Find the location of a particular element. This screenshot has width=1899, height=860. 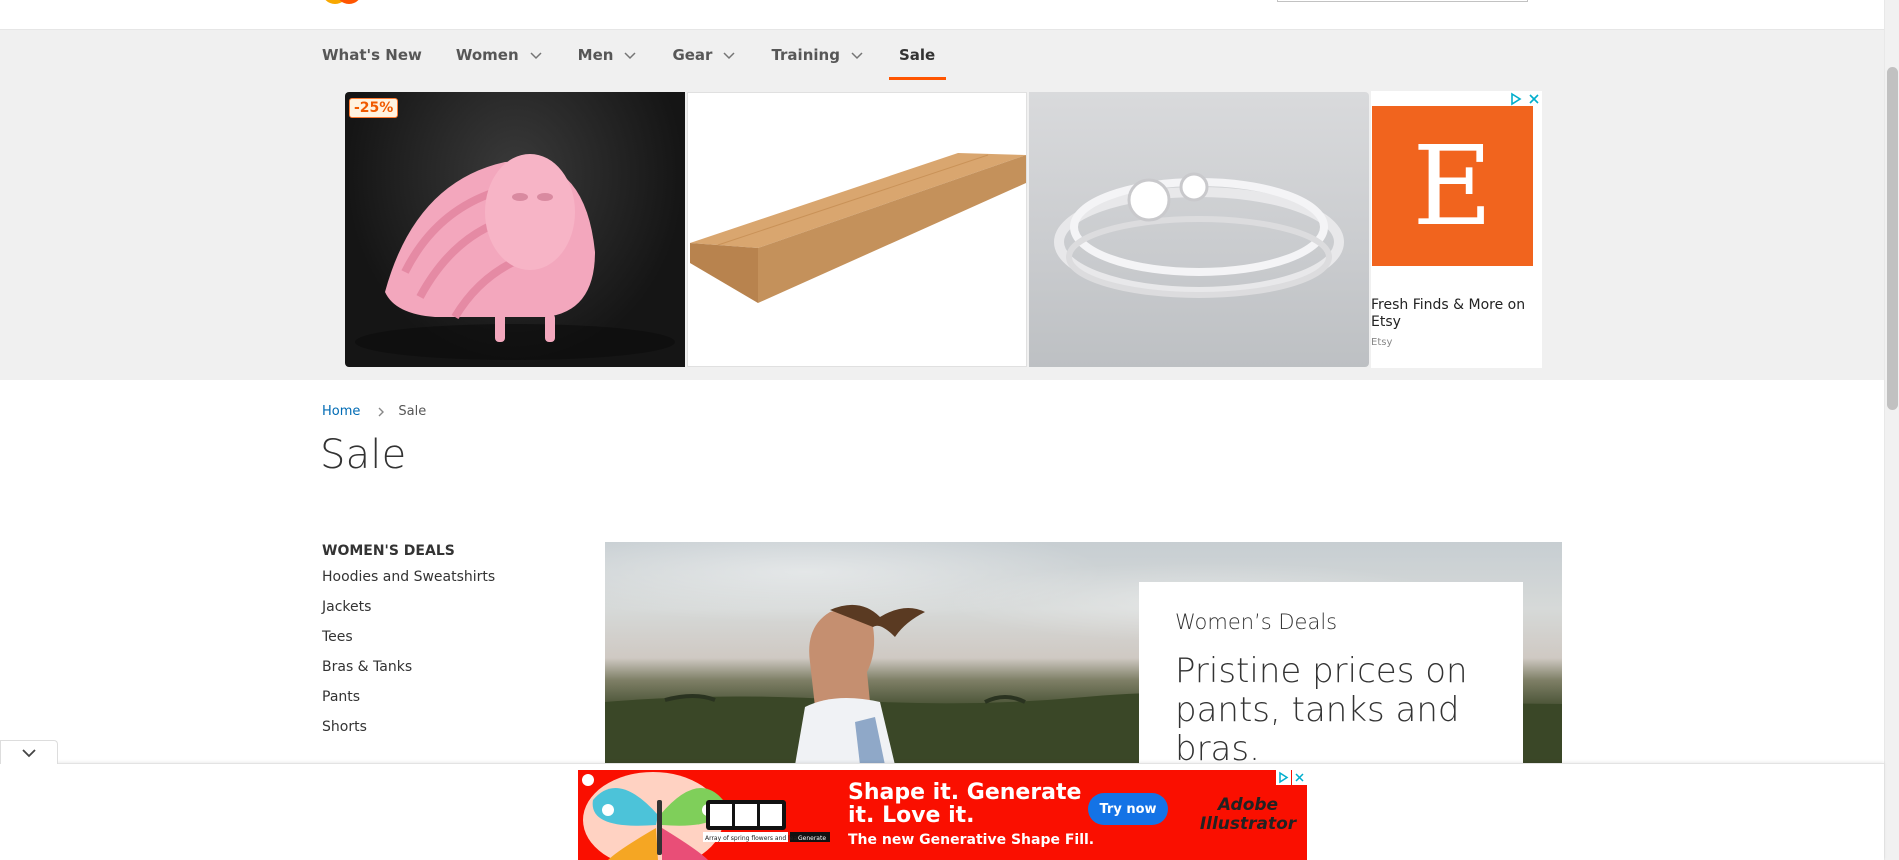

ad-product-tile-shelf is located at coordinates (857, 229).